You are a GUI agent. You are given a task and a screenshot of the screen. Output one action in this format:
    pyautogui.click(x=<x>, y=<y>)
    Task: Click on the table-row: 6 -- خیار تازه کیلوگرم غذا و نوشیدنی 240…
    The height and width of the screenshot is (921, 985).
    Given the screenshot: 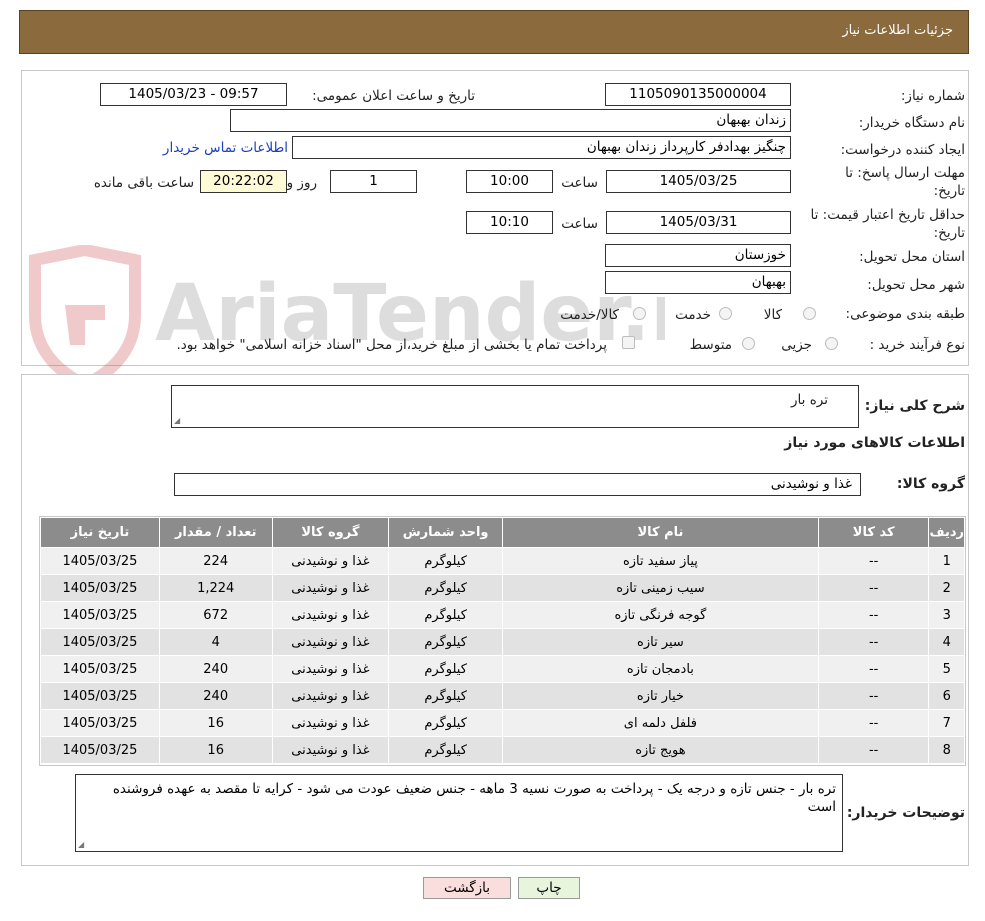 What is the action you would take?
    pyautogui.click(x=502, y=696)
    